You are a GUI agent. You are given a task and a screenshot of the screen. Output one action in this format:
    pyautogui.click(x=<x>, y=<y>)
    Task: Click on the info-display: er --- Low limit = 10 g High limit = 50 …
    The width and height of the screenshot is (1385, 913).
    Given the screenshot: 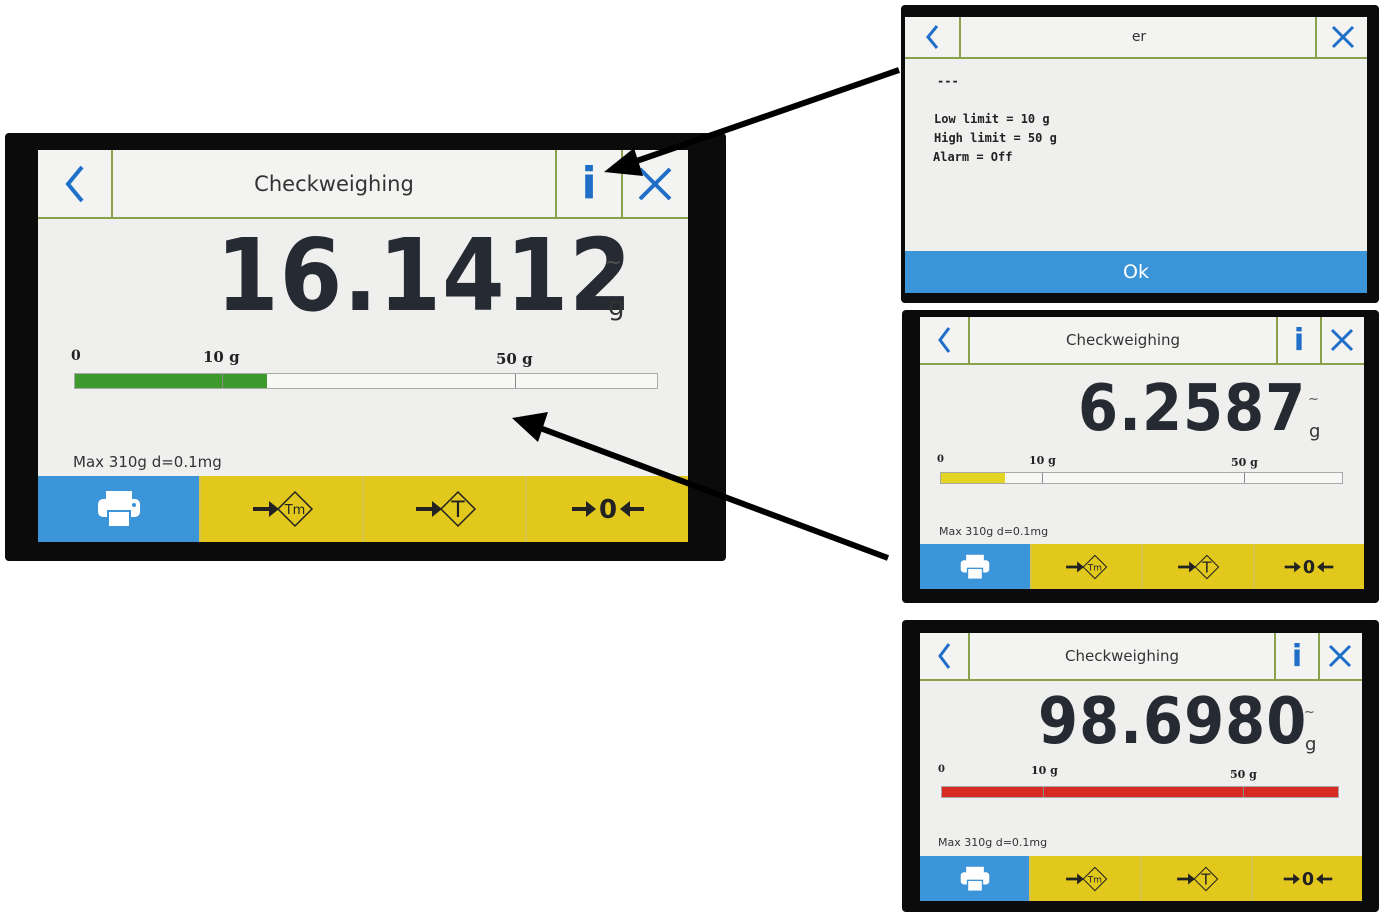 What is the action you would take?
    pyautogui.click(x=1136, y=155)
    